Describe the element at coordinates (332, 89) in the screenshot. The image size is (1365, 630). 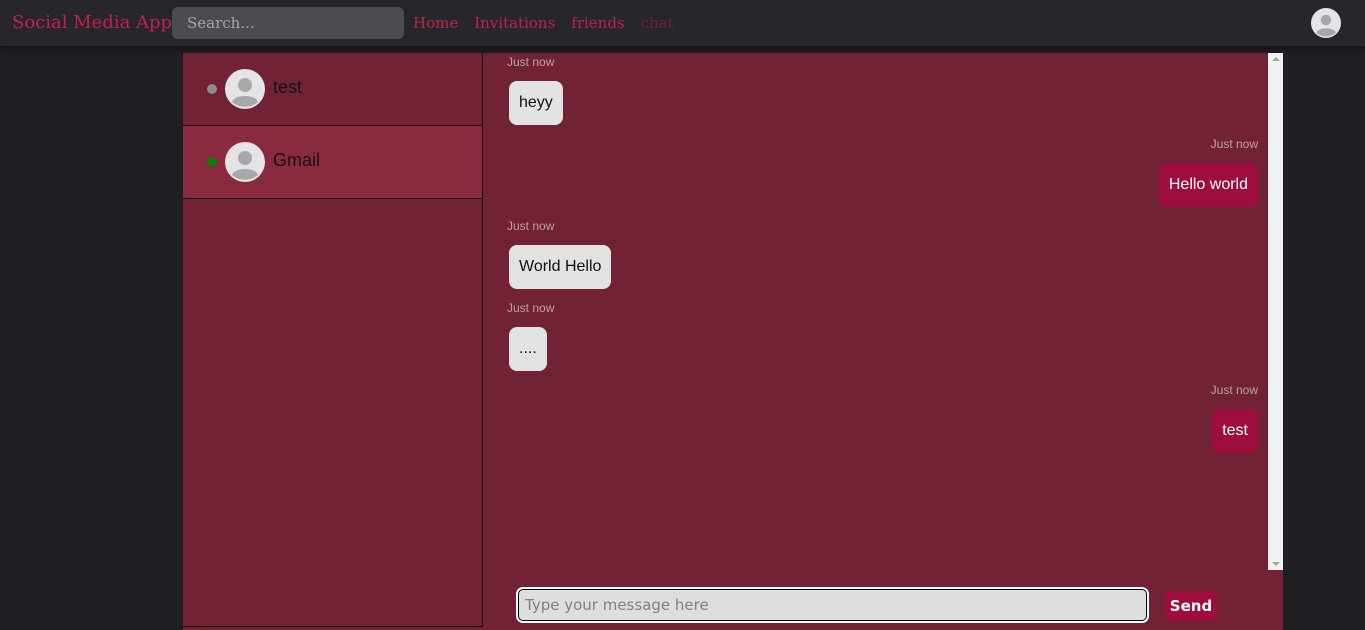
I see `contact-item-test: test` at that location.